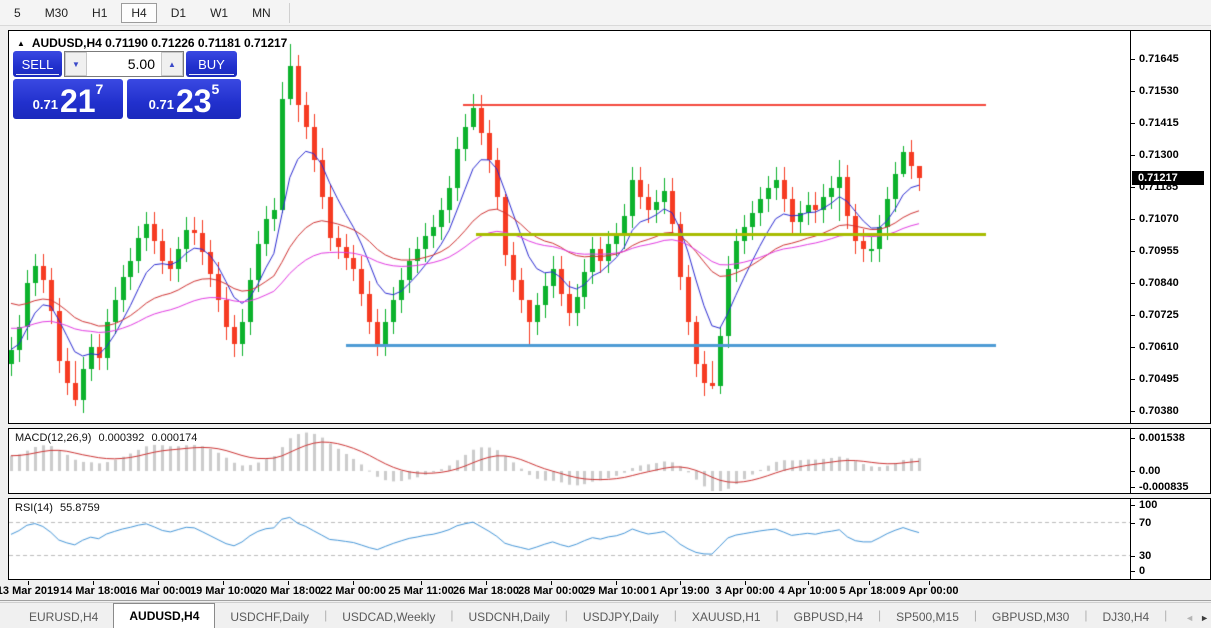 This screenshot has height=628, width=1211. I want to click on time-axis-label: 29 Mar 10:00, so click(616, 591).